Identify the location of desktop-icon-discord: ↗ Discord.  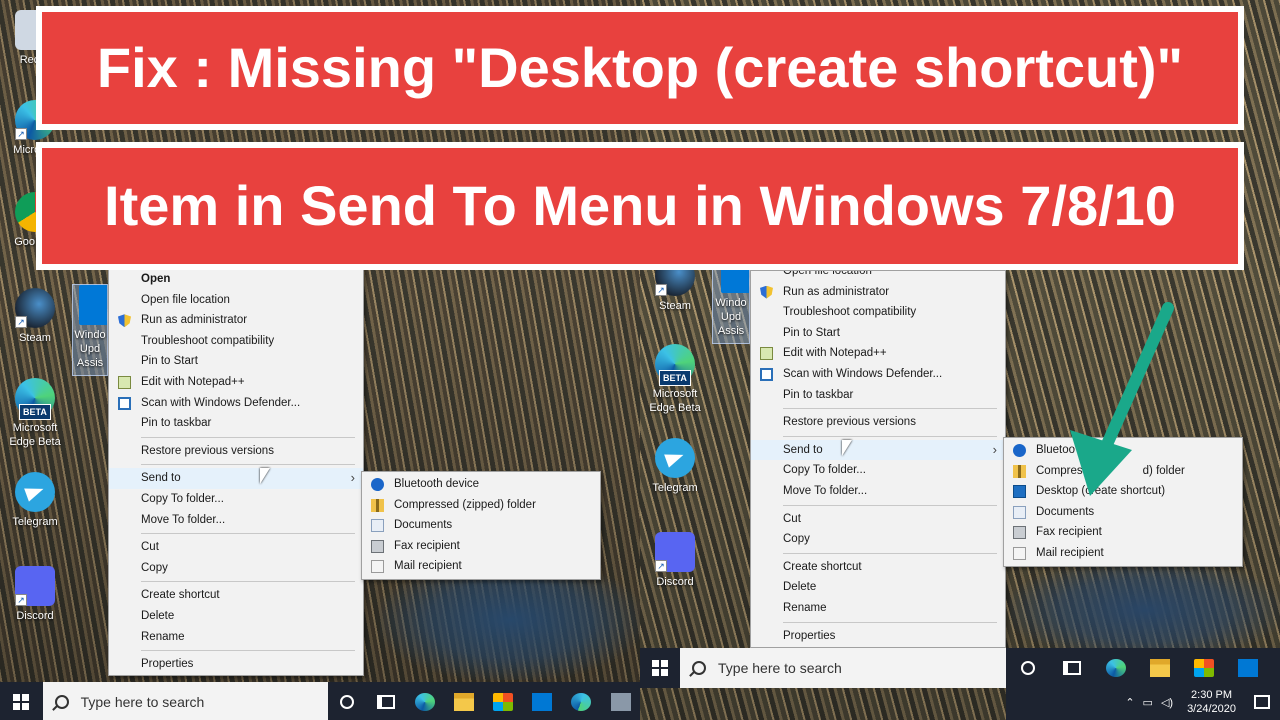
(35, 594).